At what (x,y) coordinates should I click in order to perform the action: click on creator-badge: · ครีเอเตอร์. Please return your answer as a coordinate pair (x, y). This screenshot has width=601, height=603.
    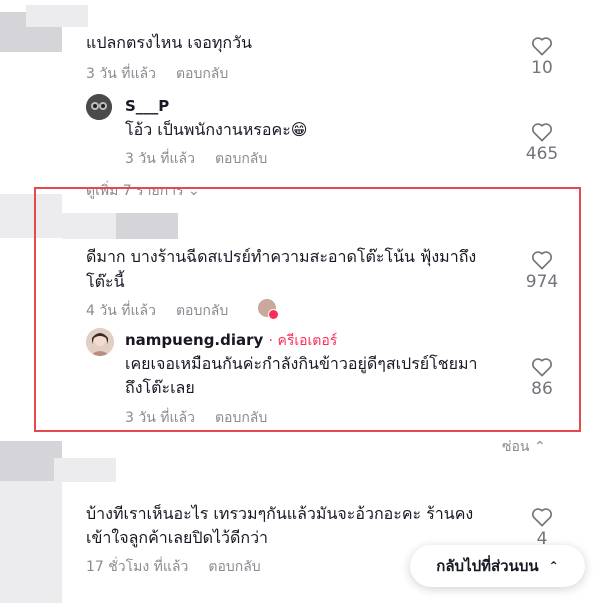
    Looking at the image, I should click on (303, 341).